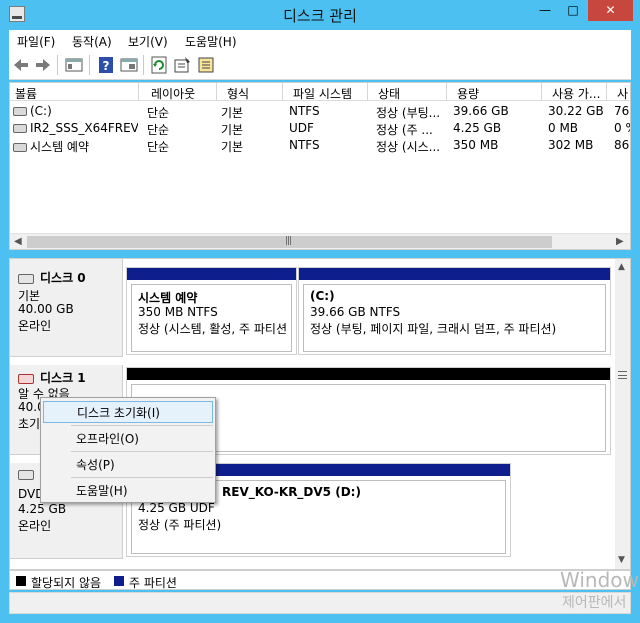 The width and height of the screenshot is (640, 623). I want to click on legend-primary-swatch, so click(119, 581).